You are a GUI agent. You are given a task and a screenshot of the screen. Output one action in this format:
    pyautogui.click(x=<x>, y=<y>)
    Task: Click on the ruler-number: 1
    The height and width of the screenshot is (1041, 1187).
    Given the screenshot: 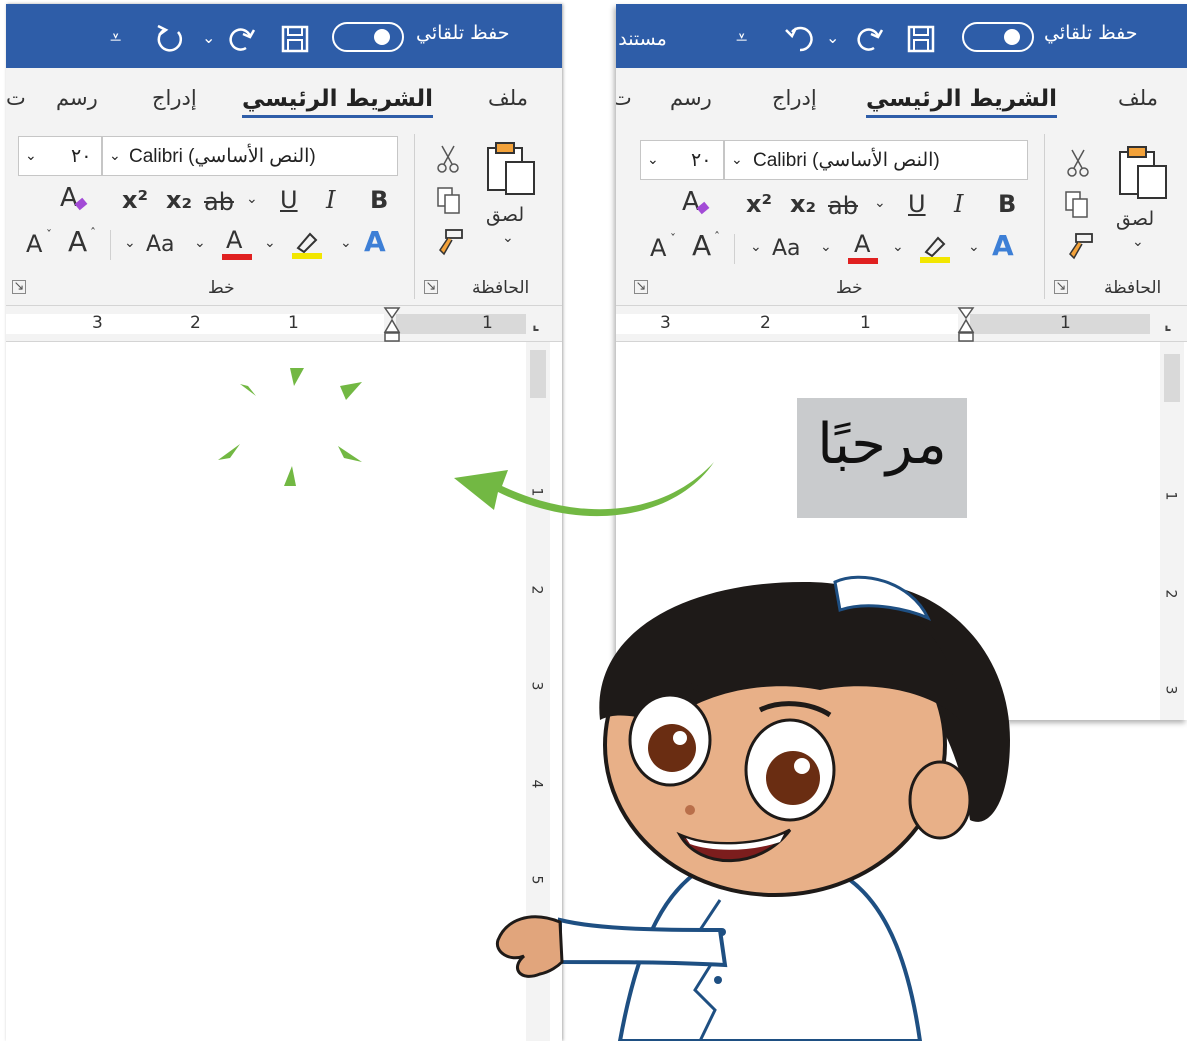 What is the action you would take?
    pyautogui.click(x=865, y=323)
    